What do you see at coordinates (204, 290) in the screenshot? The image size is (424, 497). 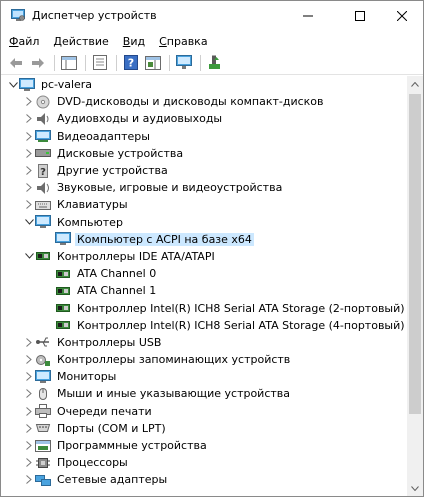 I see `tree-device-ata-channel-1: ATA Channel 1` at bounding box center [204, 290].